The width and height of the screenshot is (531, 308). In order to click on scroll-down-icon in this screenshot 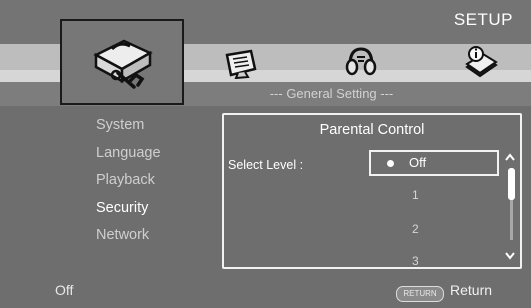, I will do `click(510, 257)`.